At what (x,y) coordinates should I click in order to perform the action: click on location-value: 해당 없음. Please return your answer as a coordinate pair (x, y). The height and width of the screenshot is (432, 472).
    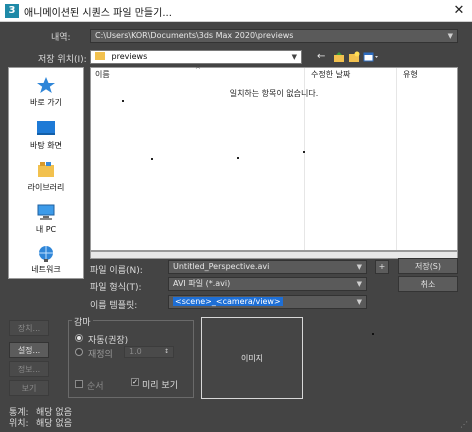
    Looking at the image, I should click on (54, 424).